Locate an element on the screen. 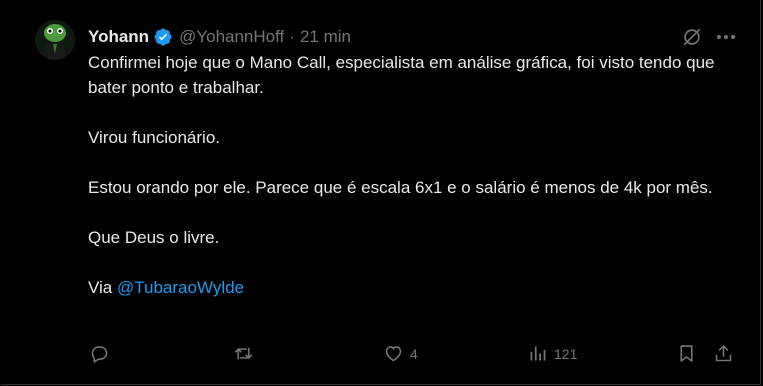 This screenshot has width=763, height=386. tweet-paragraph: Que Deus o livre. is located at coordinates (154, 237).